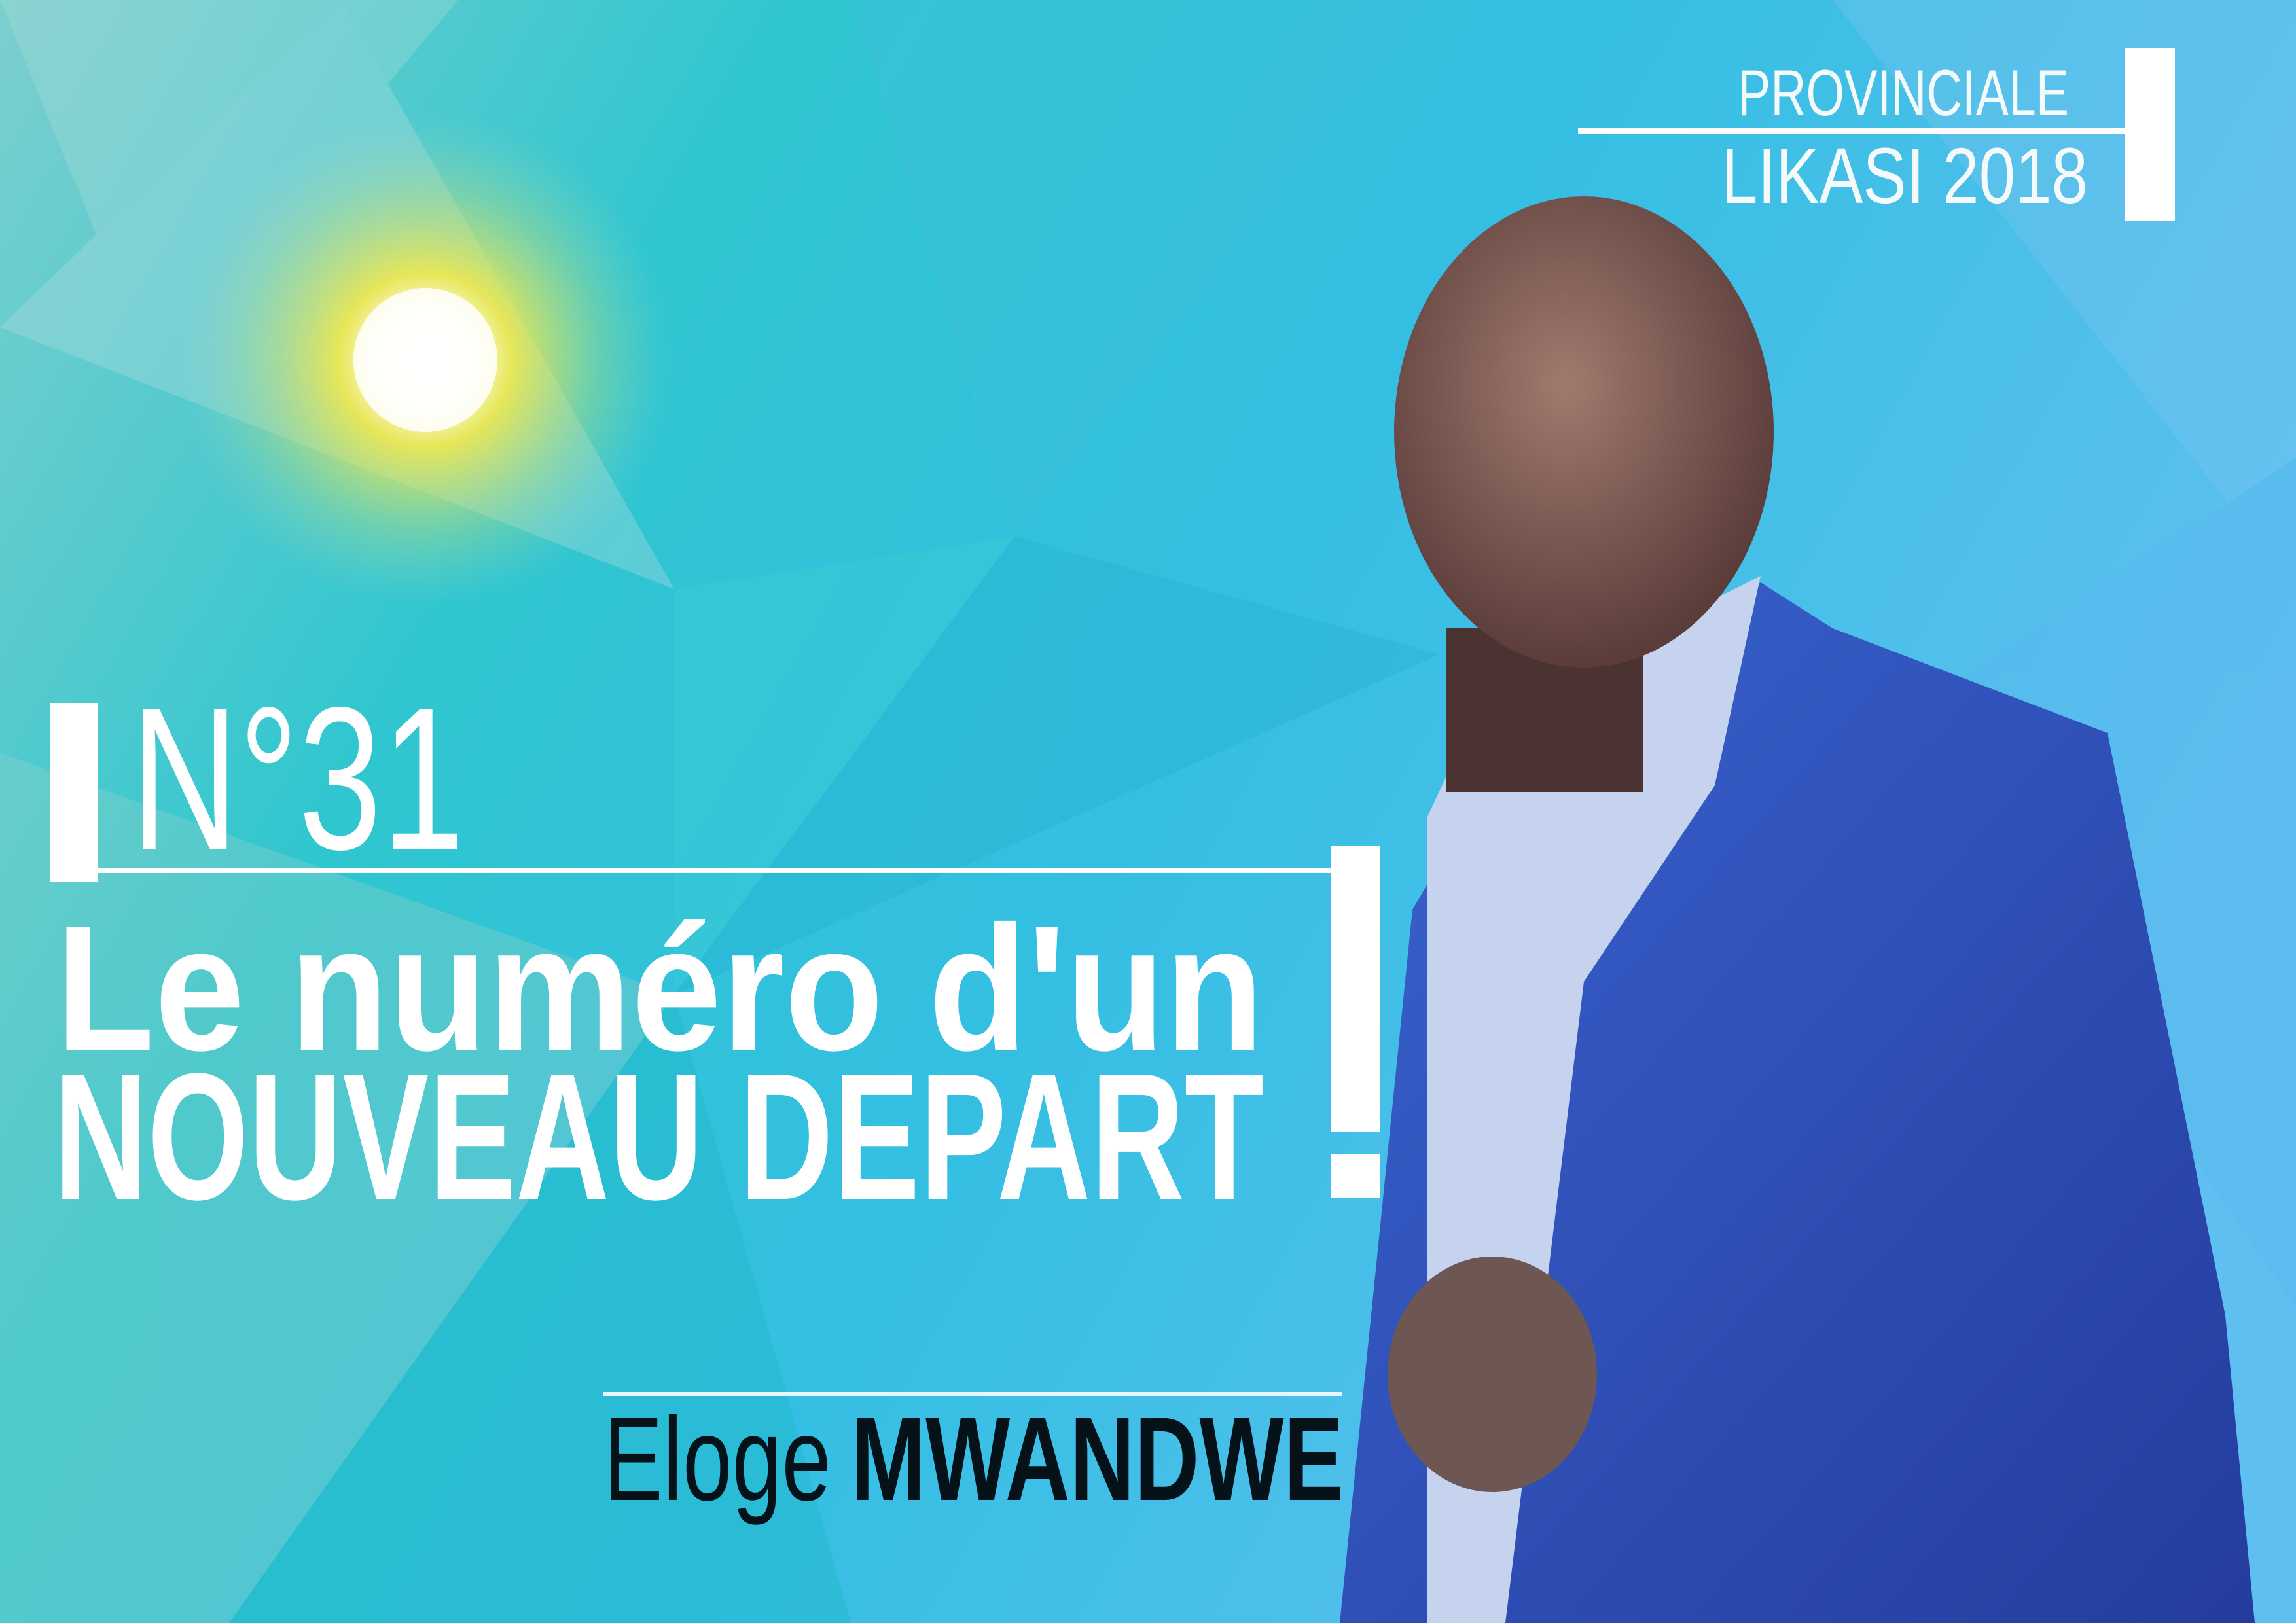 The height and width of the screenshot is (1623, 2296). I want to click on first-name: Eloge, so click(717, 1458).